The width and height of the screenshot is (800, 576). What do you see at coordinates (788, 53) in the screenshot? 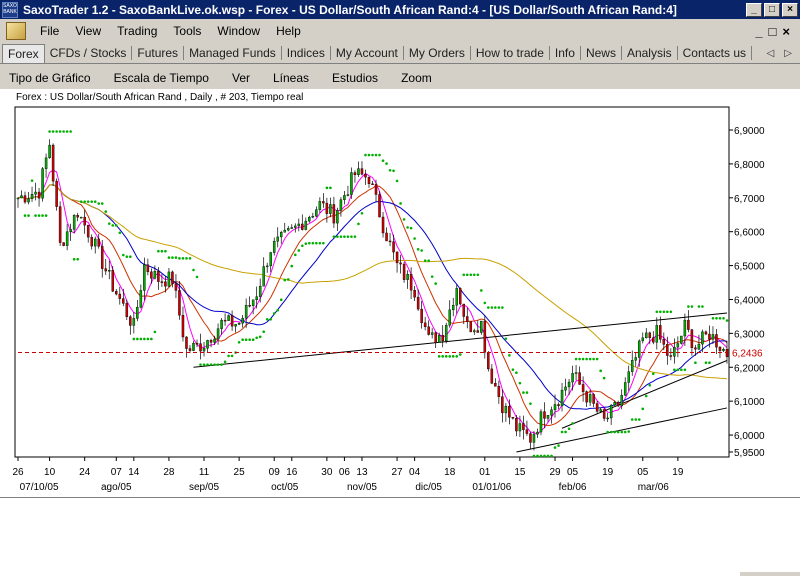
I see `tab-scroll-right-icon: ▷` at bounding box center [788, 53].